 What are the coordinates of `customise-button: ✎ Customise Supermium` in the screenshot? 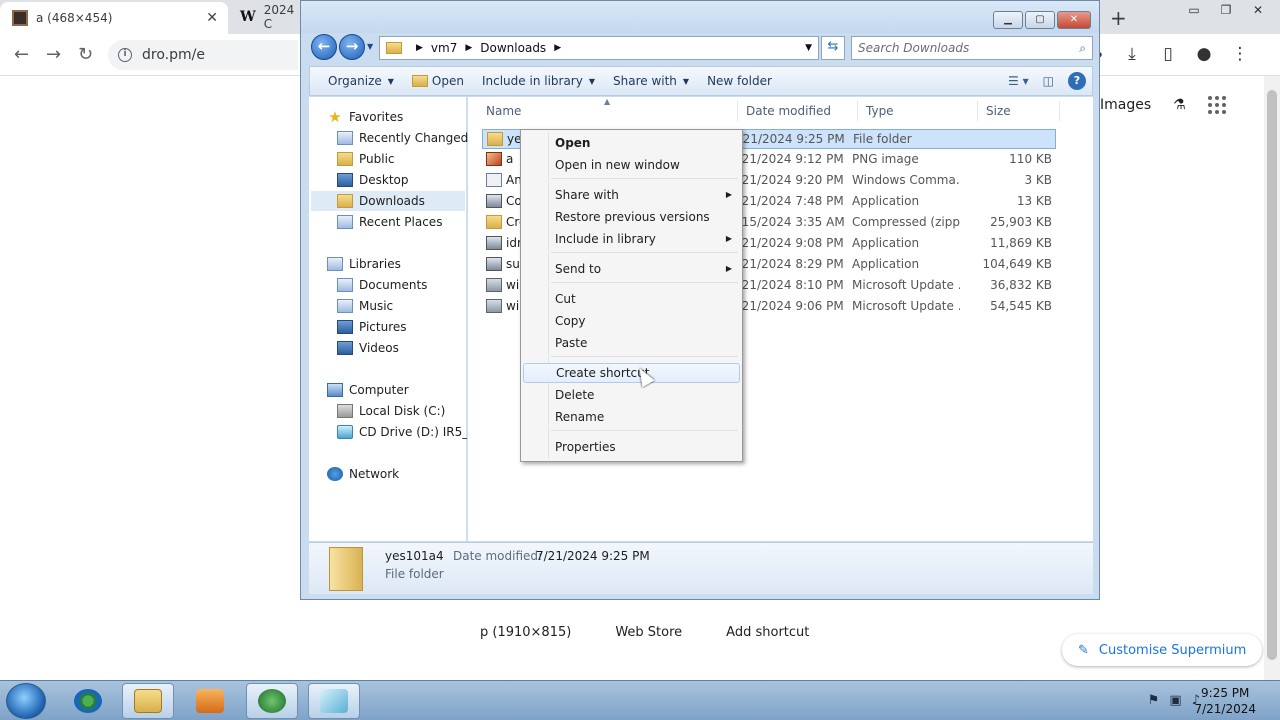 It's located at (1162, 650).